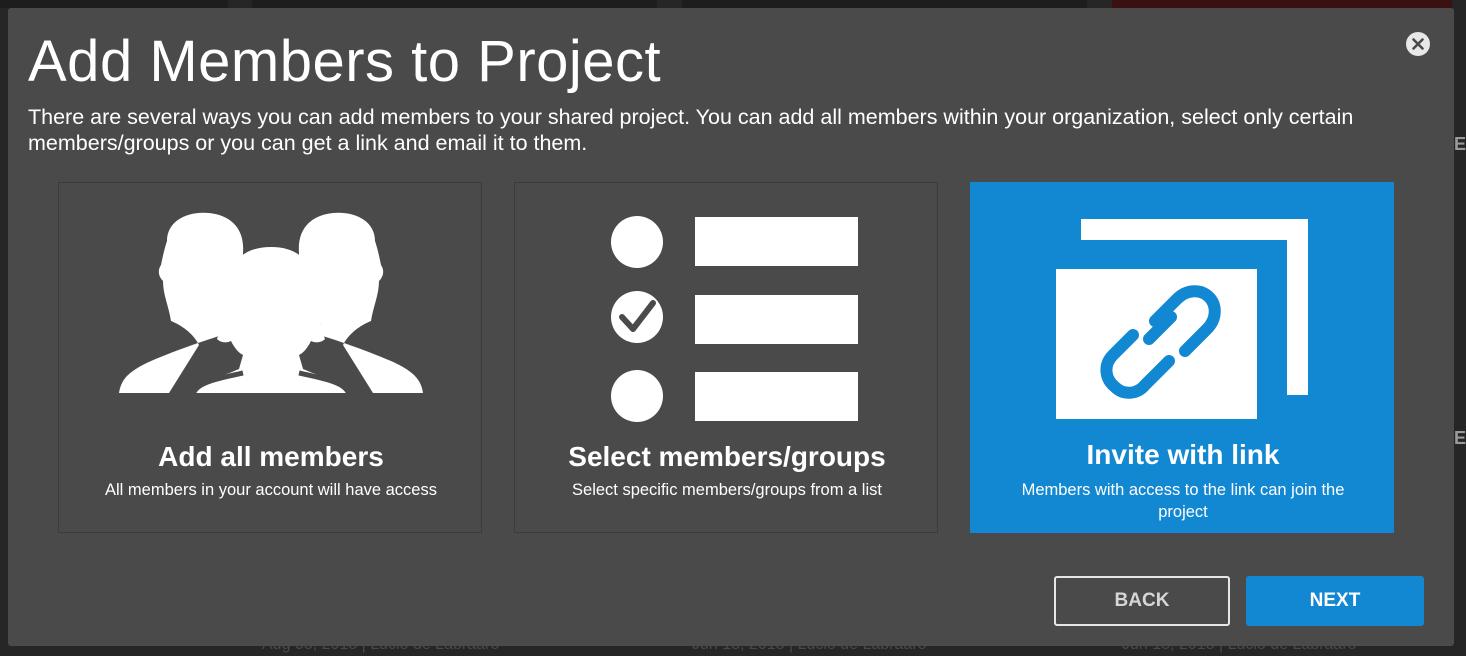 The width and height of the screenshot is (1466, 656). What do you see at coordinates (271, 304) in the screenshot?
I see `users-group-icon` at bounding box center [271, 304].